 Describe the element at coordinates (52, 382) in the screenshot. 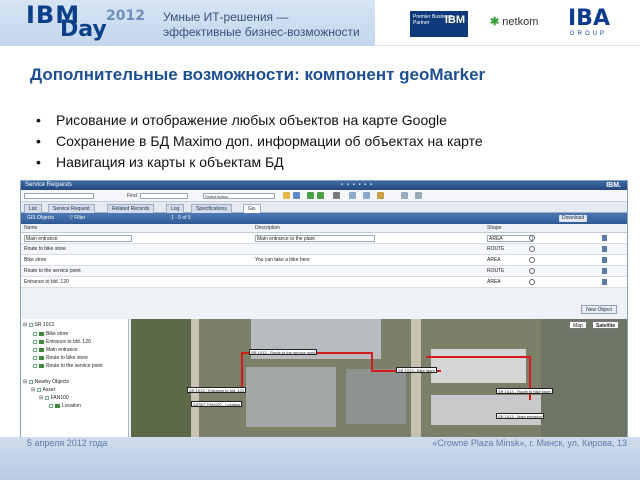

I see `tree-nearby-label: Nearby Objects` at that location.